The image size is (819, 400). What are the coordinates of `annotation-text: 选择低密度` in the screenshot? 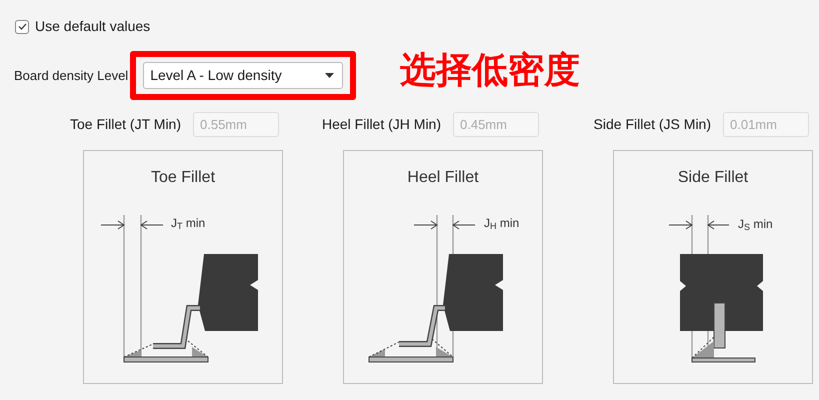 It's located at (490, 70).